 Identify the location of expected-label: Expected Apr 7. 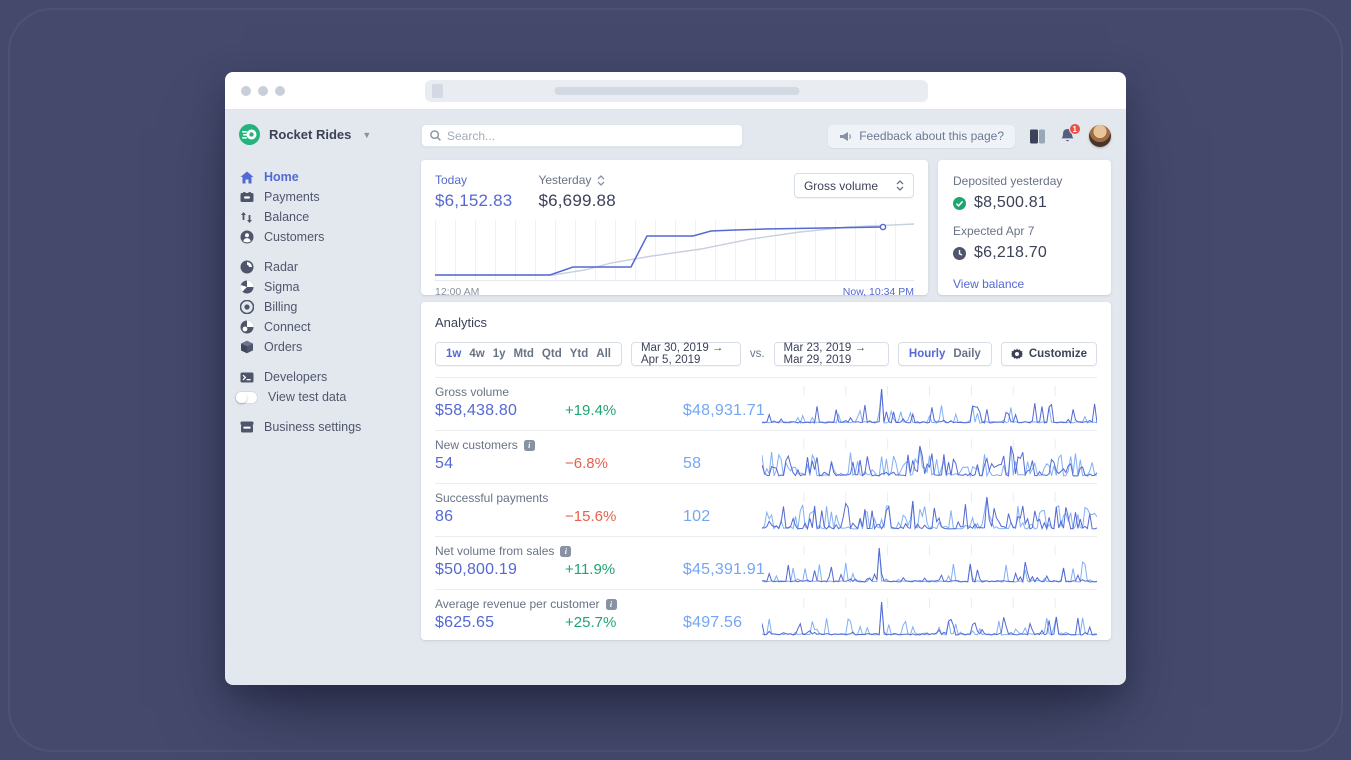
(994, 231).